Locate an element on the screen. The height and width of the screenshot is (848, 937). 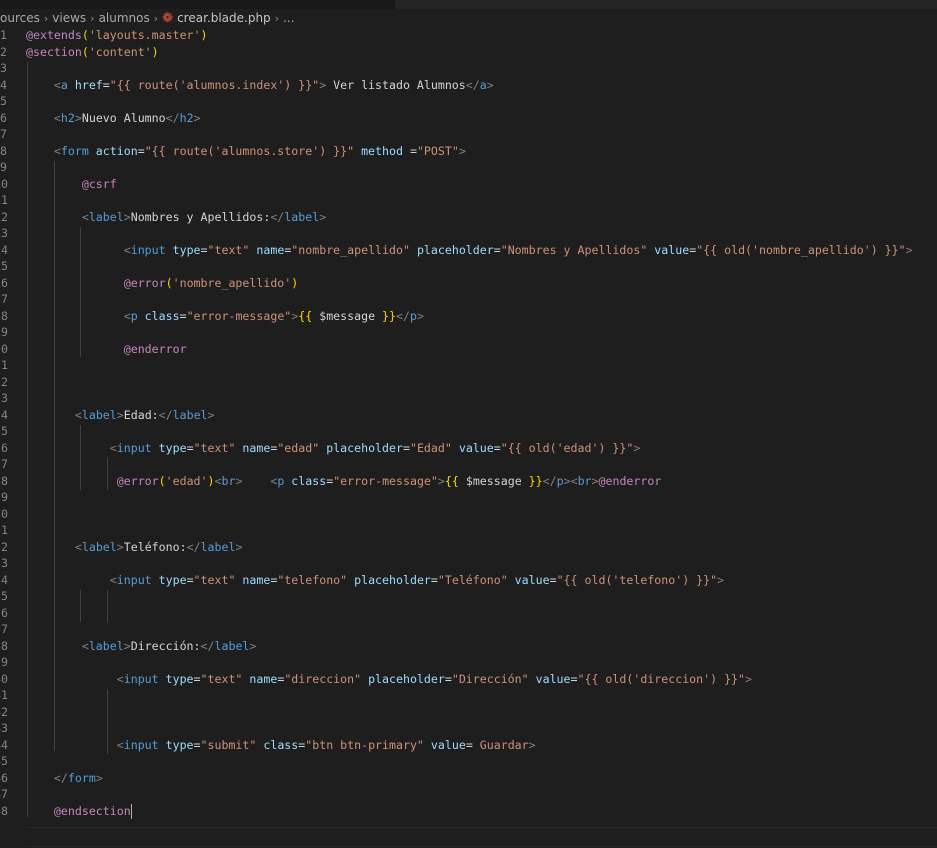
code-line: 13 is located at coordinates (468, 233).